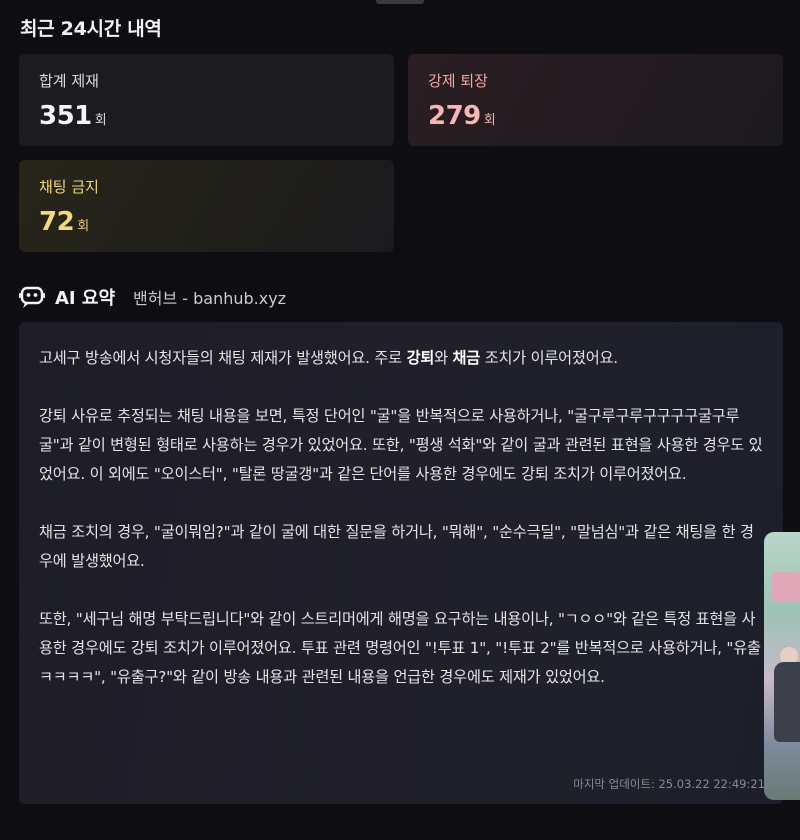 This screenshot has height=840, width=800. Describe the element at coordinates (206, 116) in the screenshot. I see `stat-value-row: 351 회` at that location.